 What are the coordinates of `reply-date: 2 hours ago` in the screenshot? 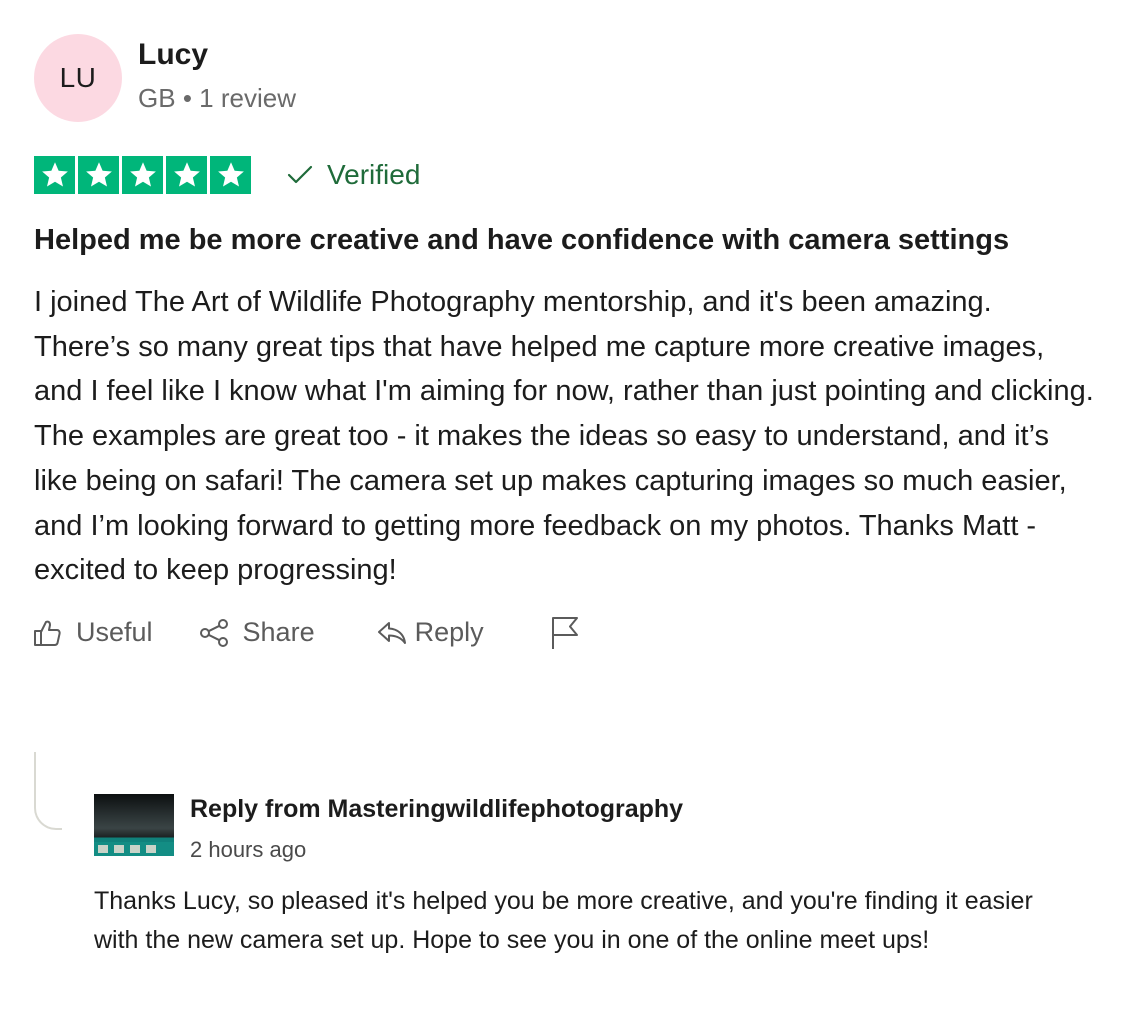 It's located at (248, 849).